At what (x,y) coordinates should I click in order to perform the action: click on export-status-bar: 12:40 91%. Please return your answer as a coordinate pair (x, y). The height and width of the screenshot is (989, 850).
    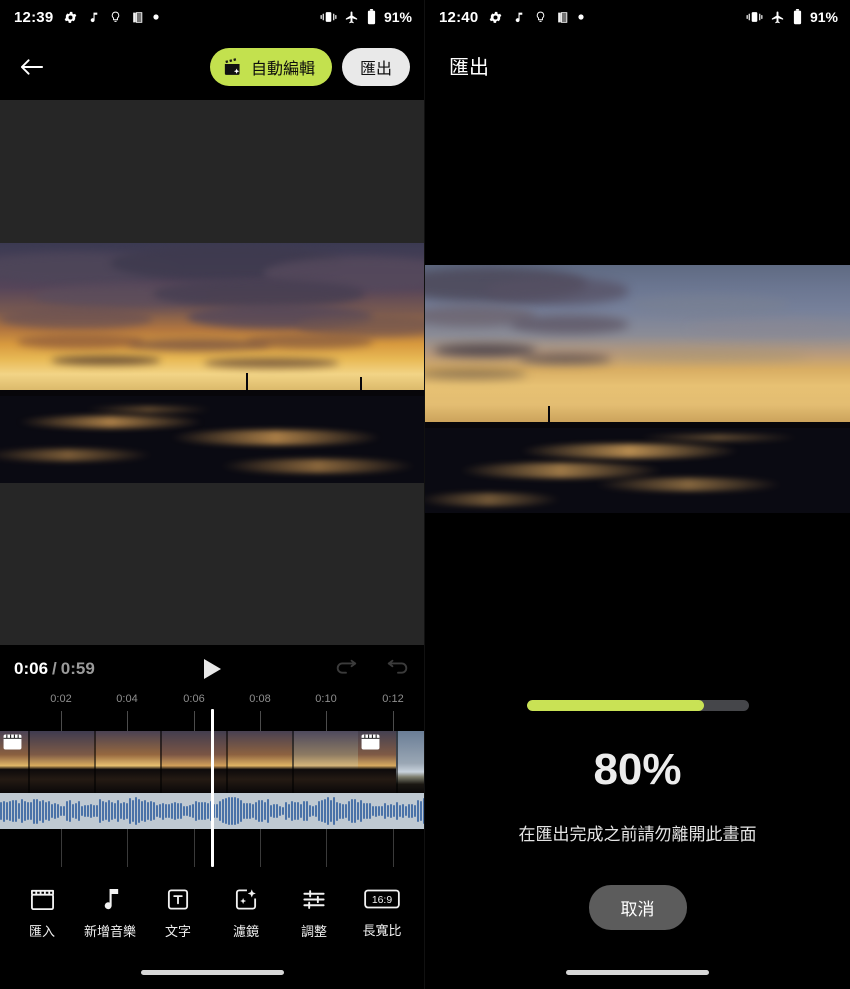
    Looking at the image, I should click on (637, 17).